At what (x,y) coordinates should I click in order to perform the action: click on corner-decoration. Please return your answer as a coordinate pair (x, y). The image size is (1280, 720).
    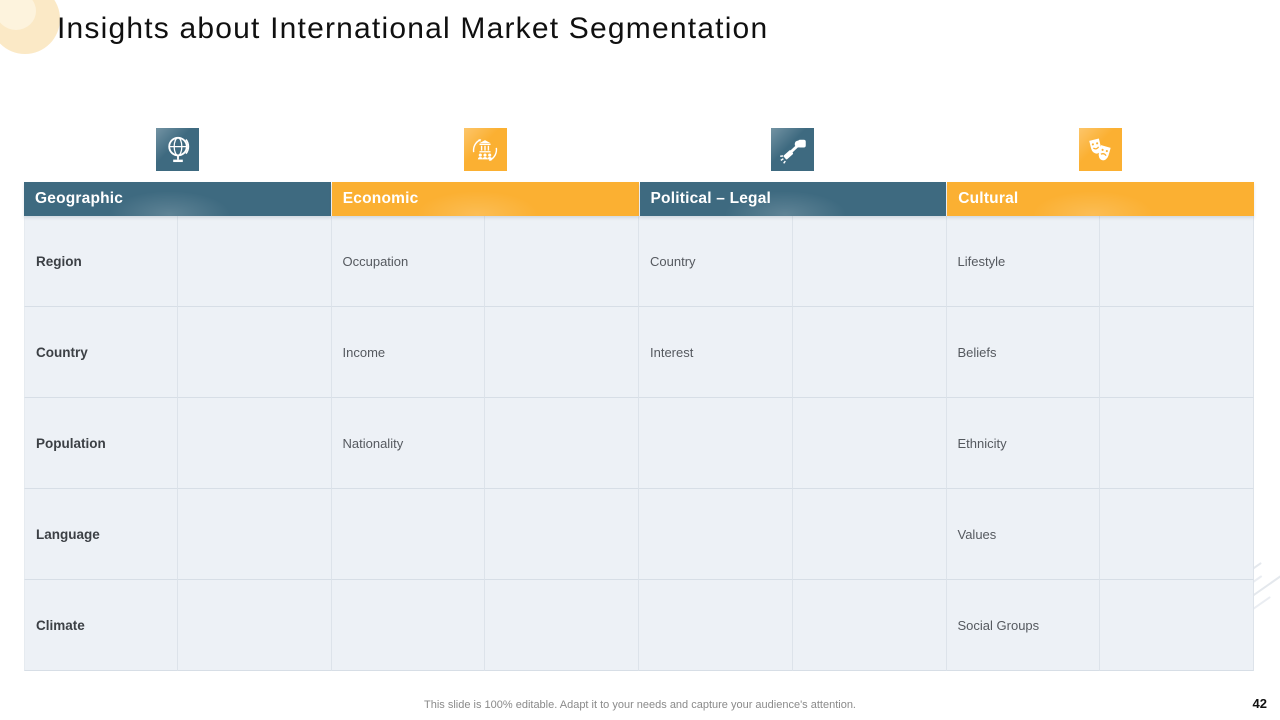
    Looking at the image, I should click on (30, 27).